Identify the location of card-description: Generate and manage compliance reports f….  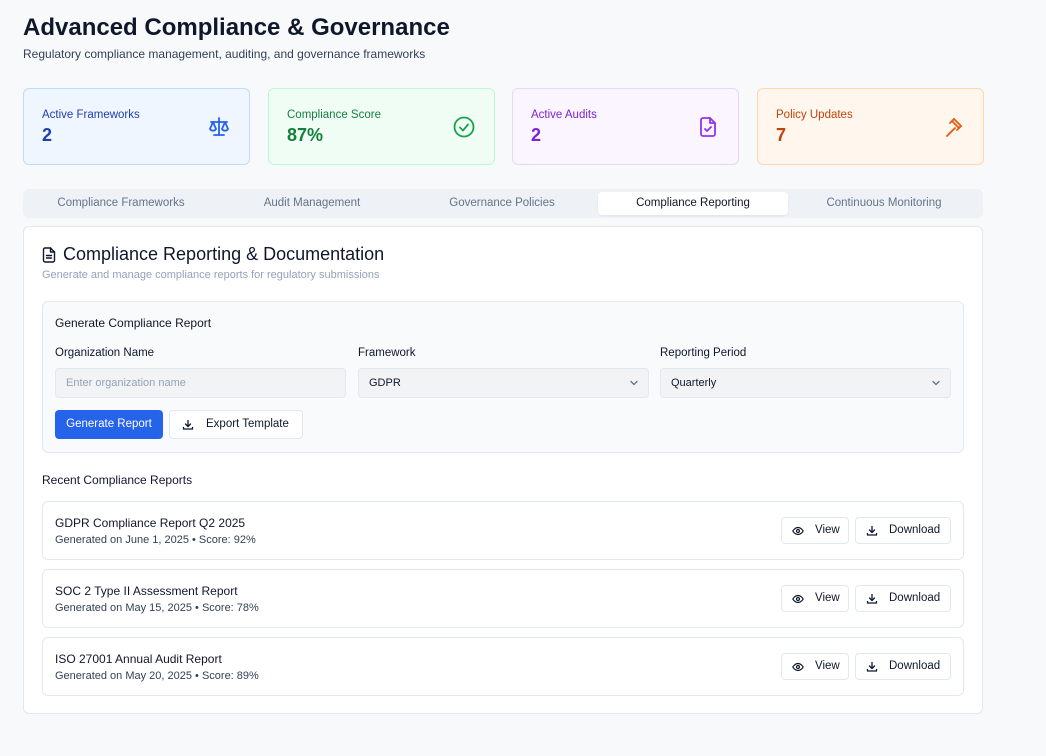
(211, 275).